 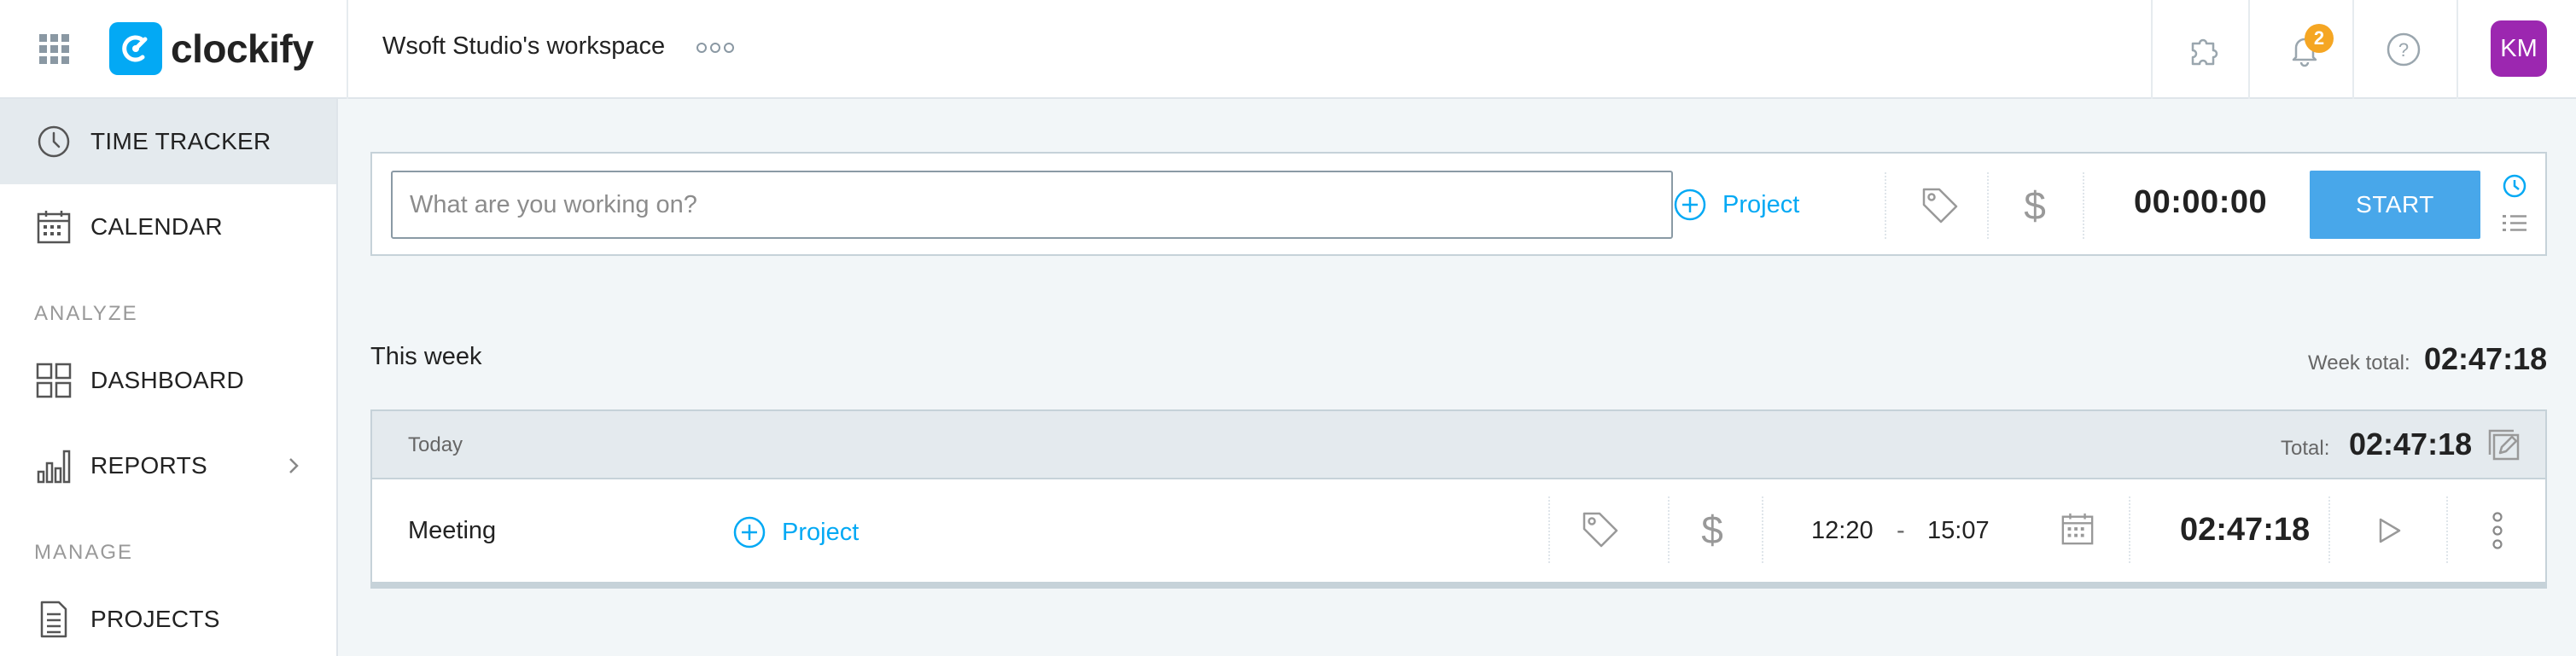 I want to click on sidebar-item-label: CALENDAR, so click(x=156, y=227).